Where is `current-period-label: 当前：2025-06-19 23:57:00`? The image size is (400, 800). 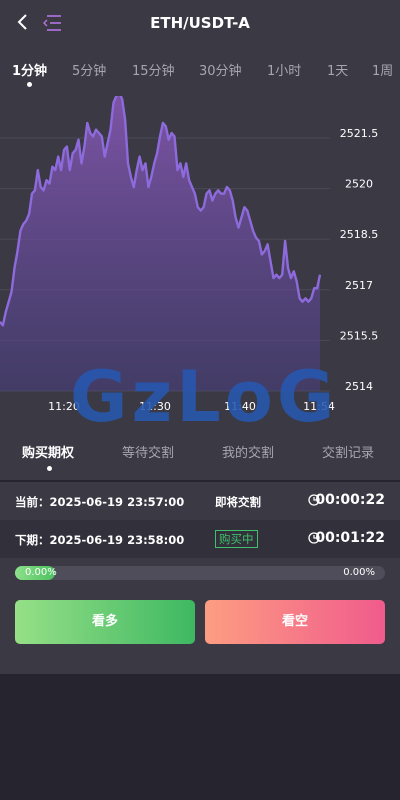 current-period-label: 当前：2025-06-19 23:57:00 is located at coordinates (100, 502).